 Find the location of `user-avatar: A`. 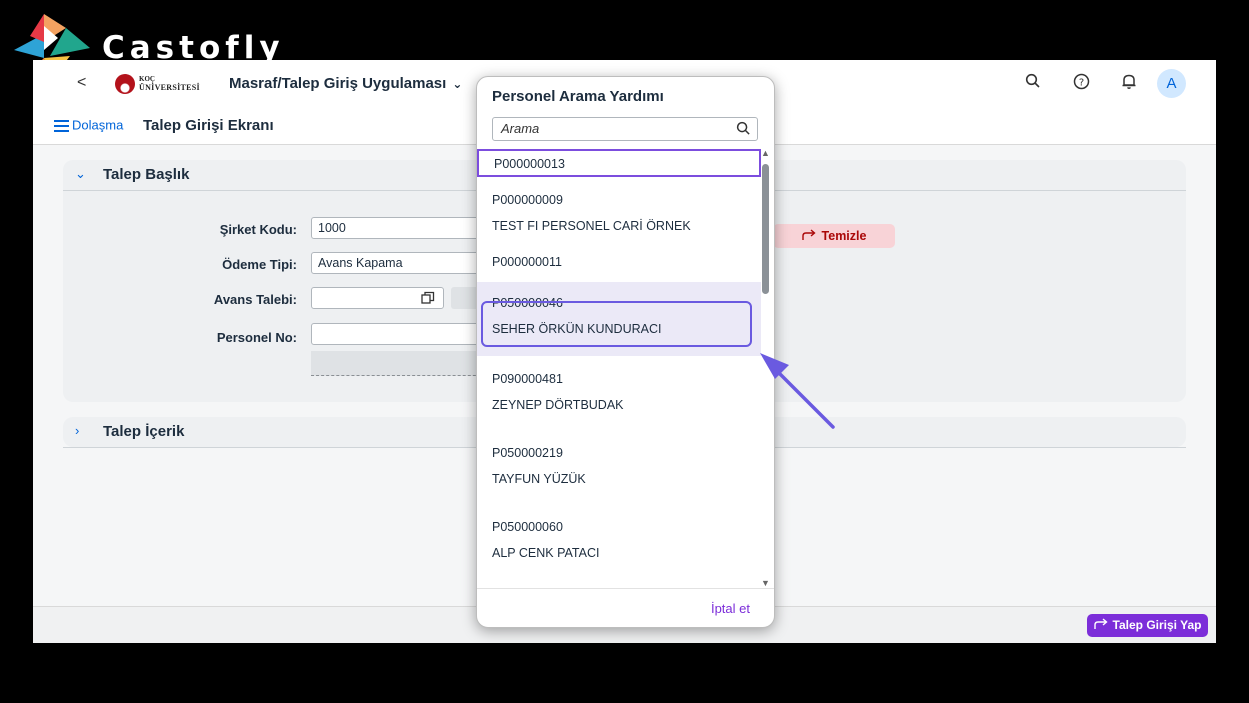

user-avatar: A is located at coordinates (1171, 83).